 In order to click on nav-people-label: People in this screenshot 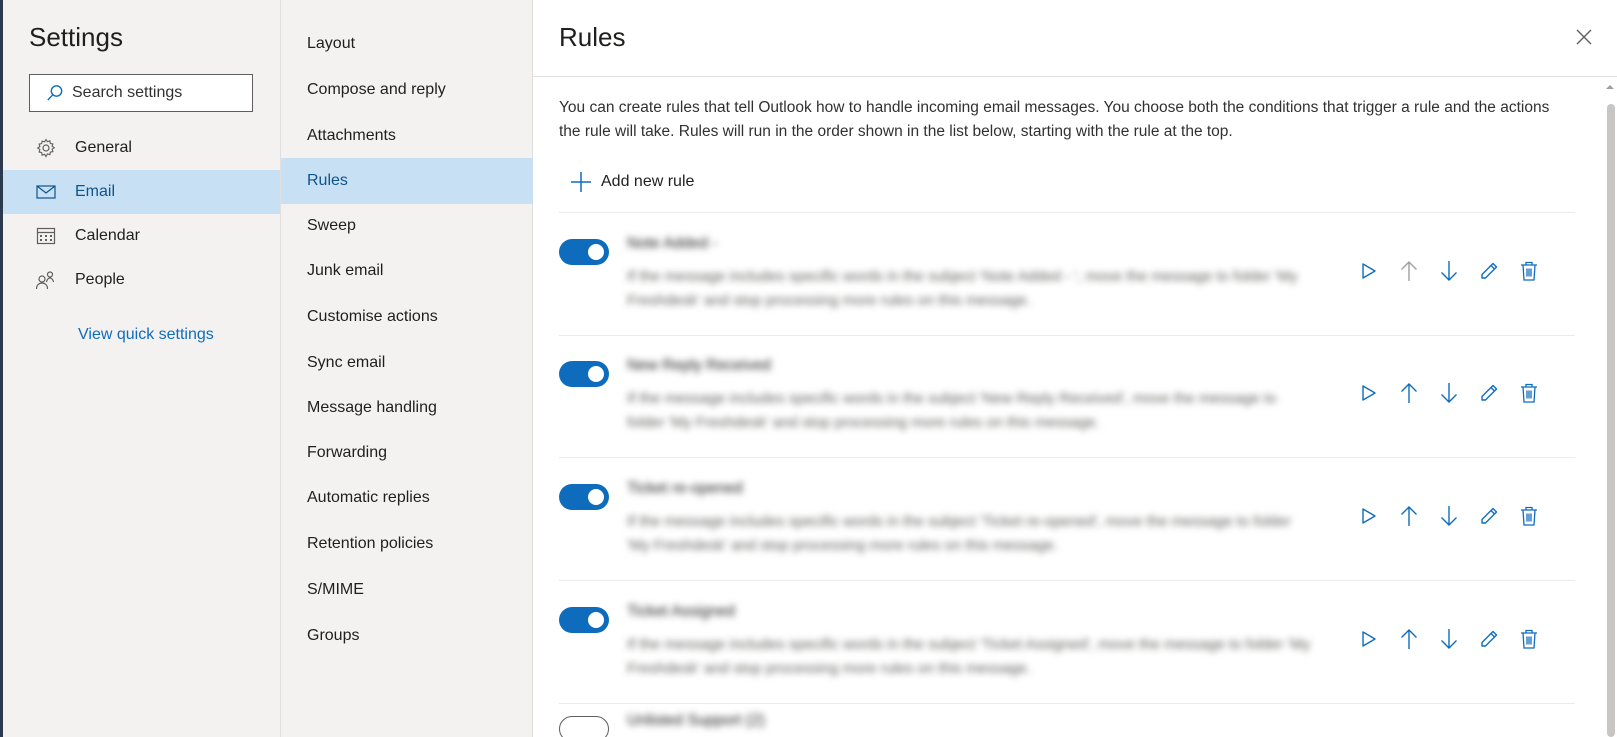, I will do `click(100, 279)`.